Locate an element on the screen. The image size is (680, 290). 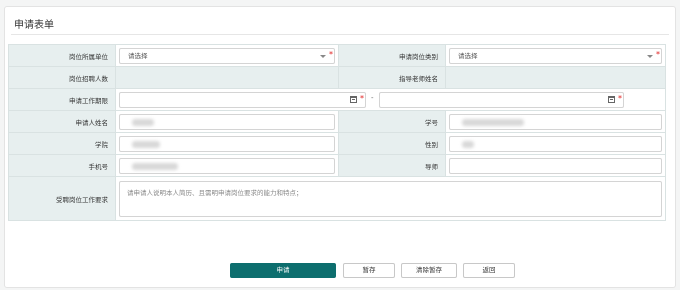
count-value is located at coordinates (227, 77).